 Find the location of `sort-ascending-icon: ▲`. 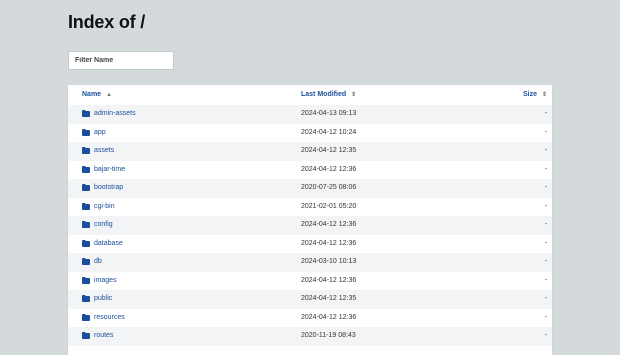

sort-ascending-icon: ▲ is located at coordinates (109, 95).